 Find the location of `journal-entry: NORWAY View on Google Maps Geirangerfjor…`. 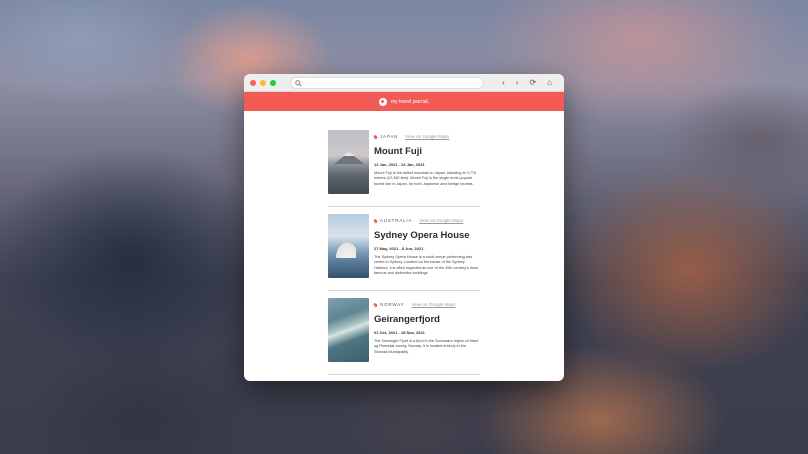

journal-entry: NORWAY View on Google Maps Geirangerfjor… is located at coordinates (404, 336).